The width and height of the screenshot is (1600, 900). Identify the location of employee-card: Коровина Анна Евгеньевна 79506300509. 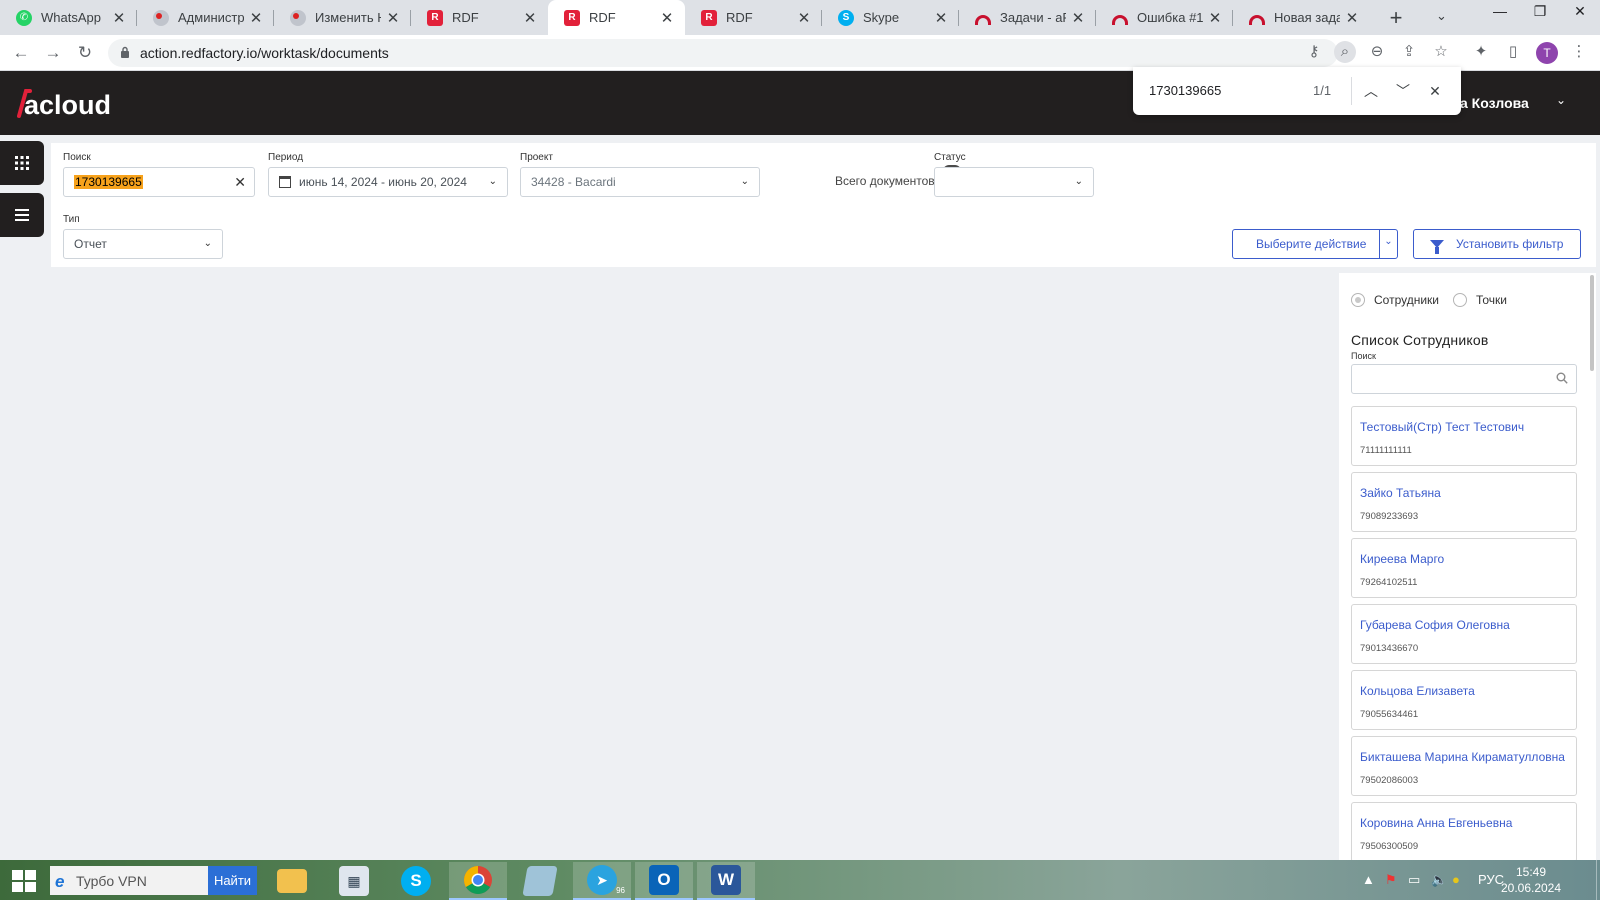
(1464, 831).